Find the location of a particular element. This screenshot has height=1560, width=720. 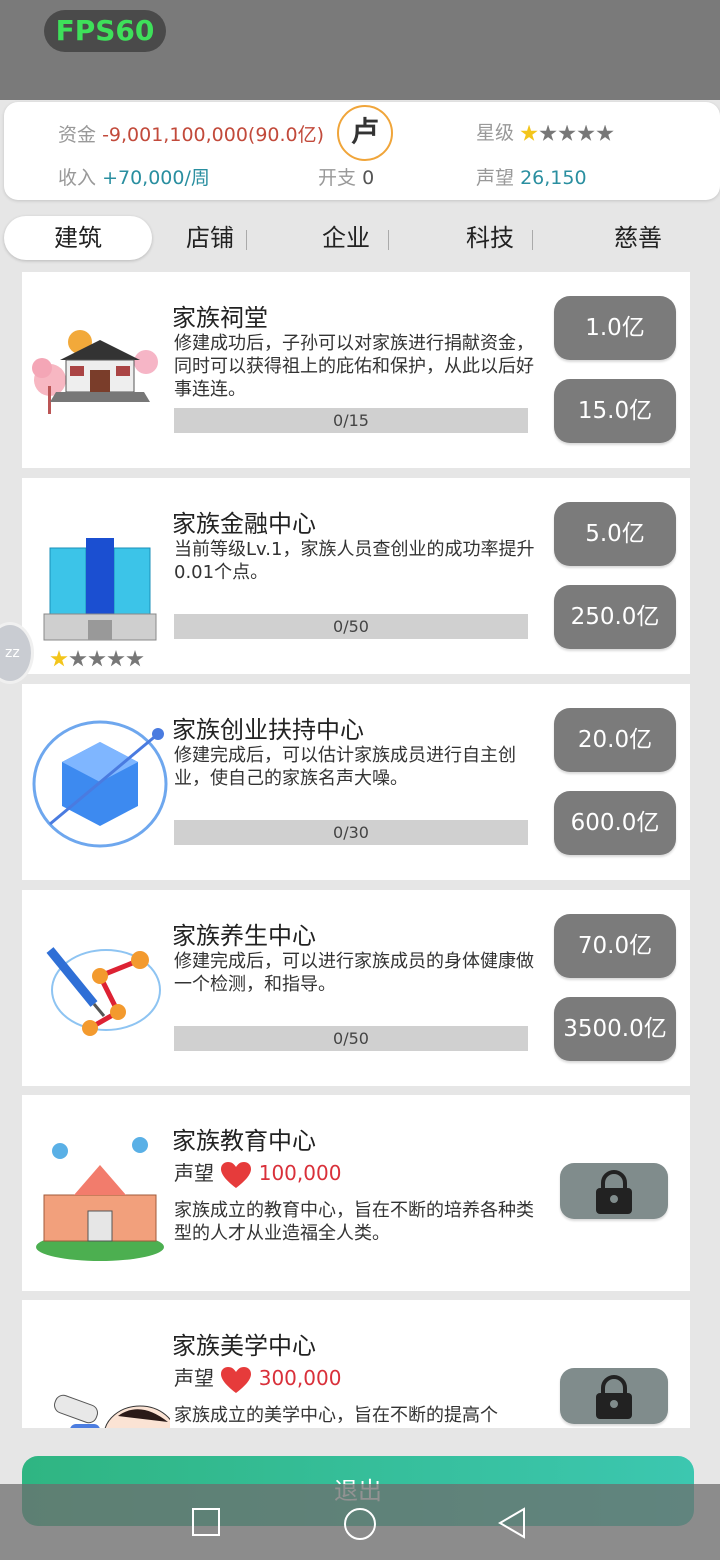

funds-value: -9,001,100,000(90.0亿) is located at coordinates (213, 135).